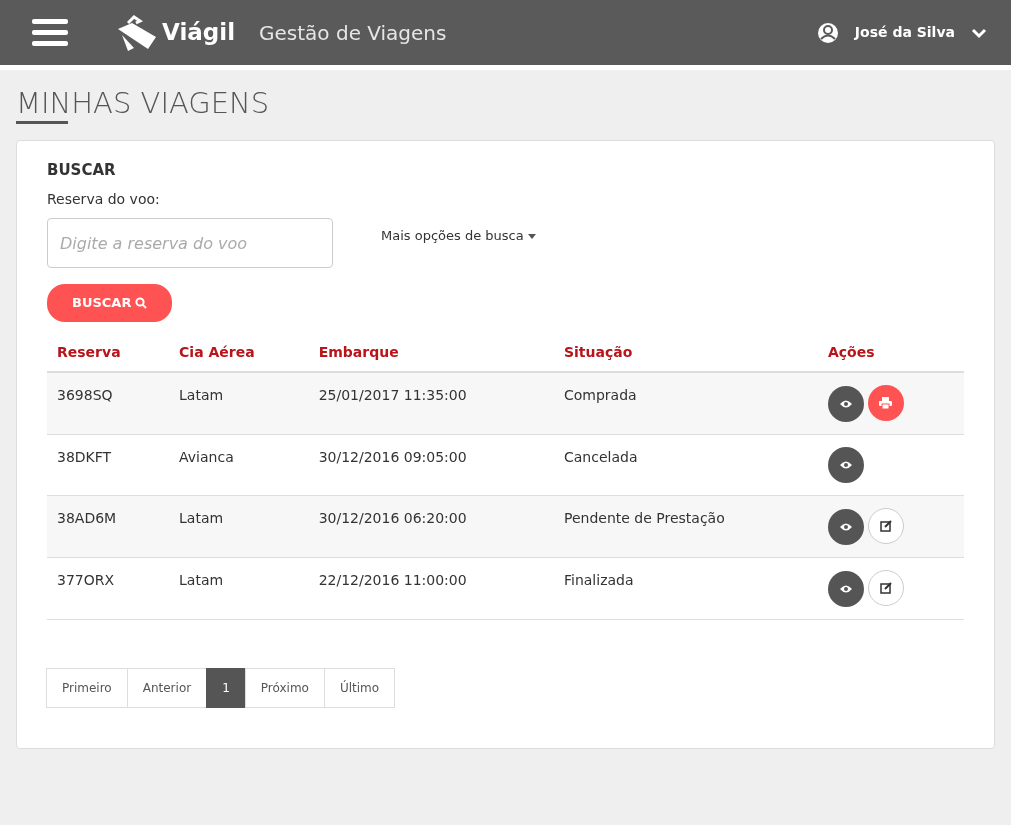  What do you see at coordinates (452, 236) in the screenshot?
I see `more-options-link: Mais opções de busca` at bounding box center [452, 236].